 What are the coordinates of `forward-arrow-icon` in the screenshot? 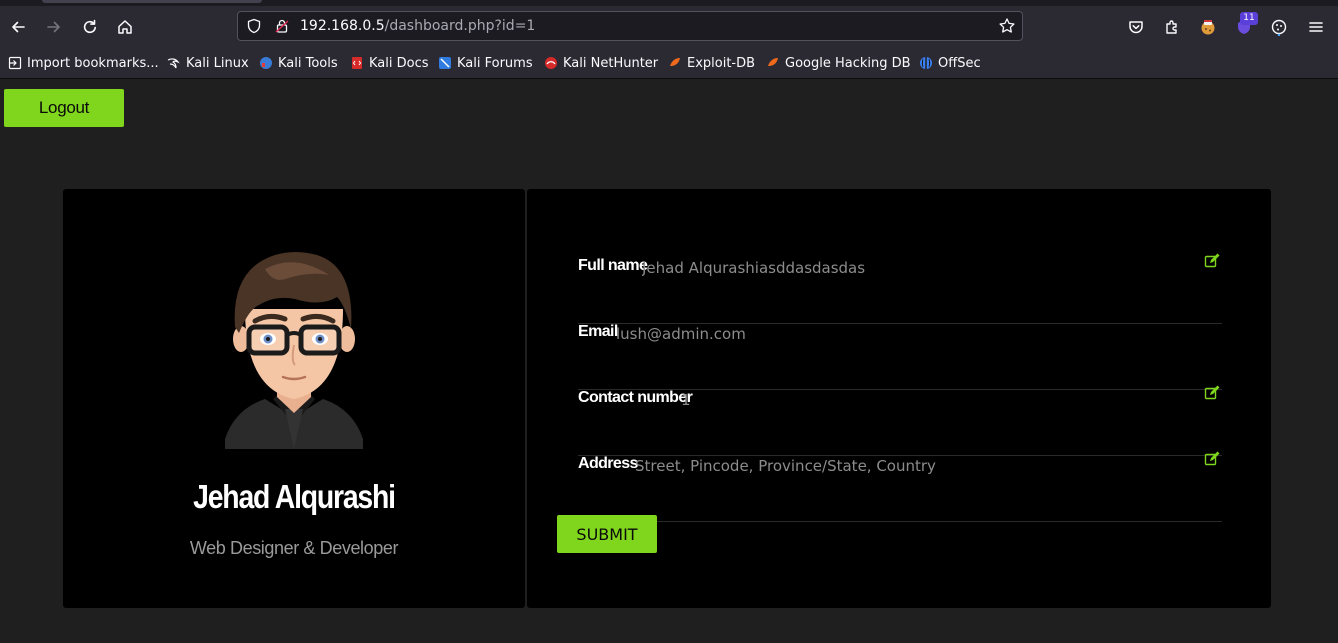 It's located at (53, 27).